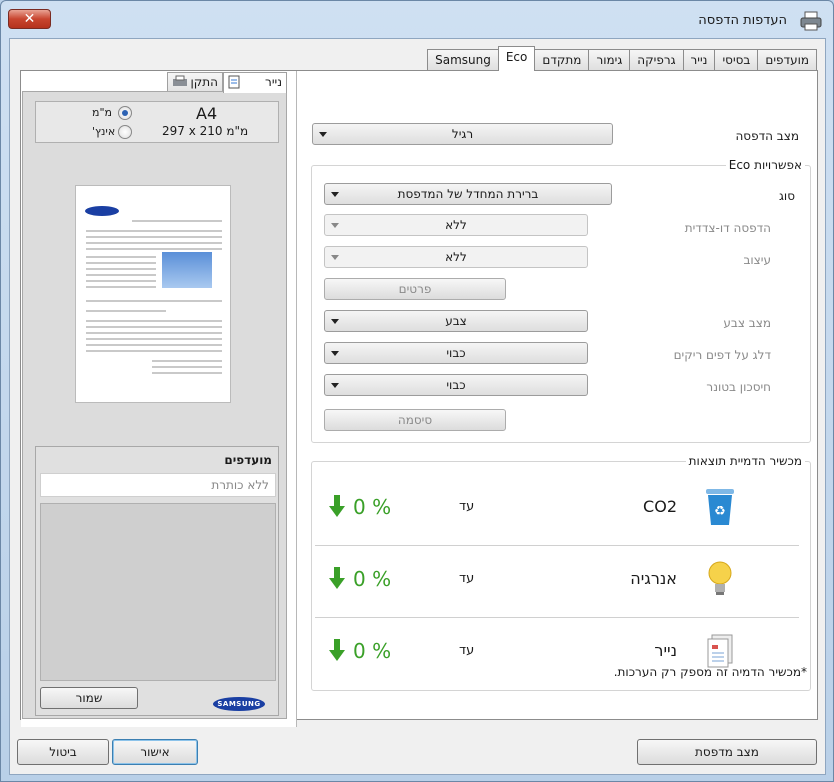 The width and height of the screenshot is (834, 782). Describe the element at coordinates (234, 82) in the screenshot. I see `document-icon` at that location.